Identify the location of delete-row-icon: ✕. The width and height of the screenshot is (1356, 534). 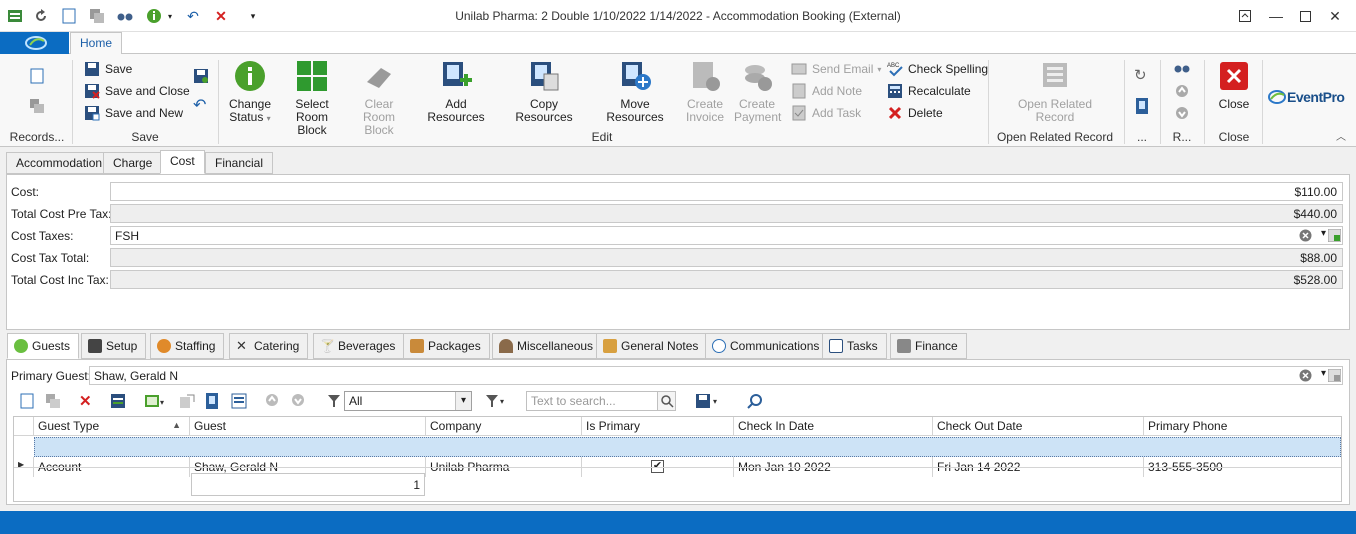
(85, 401).